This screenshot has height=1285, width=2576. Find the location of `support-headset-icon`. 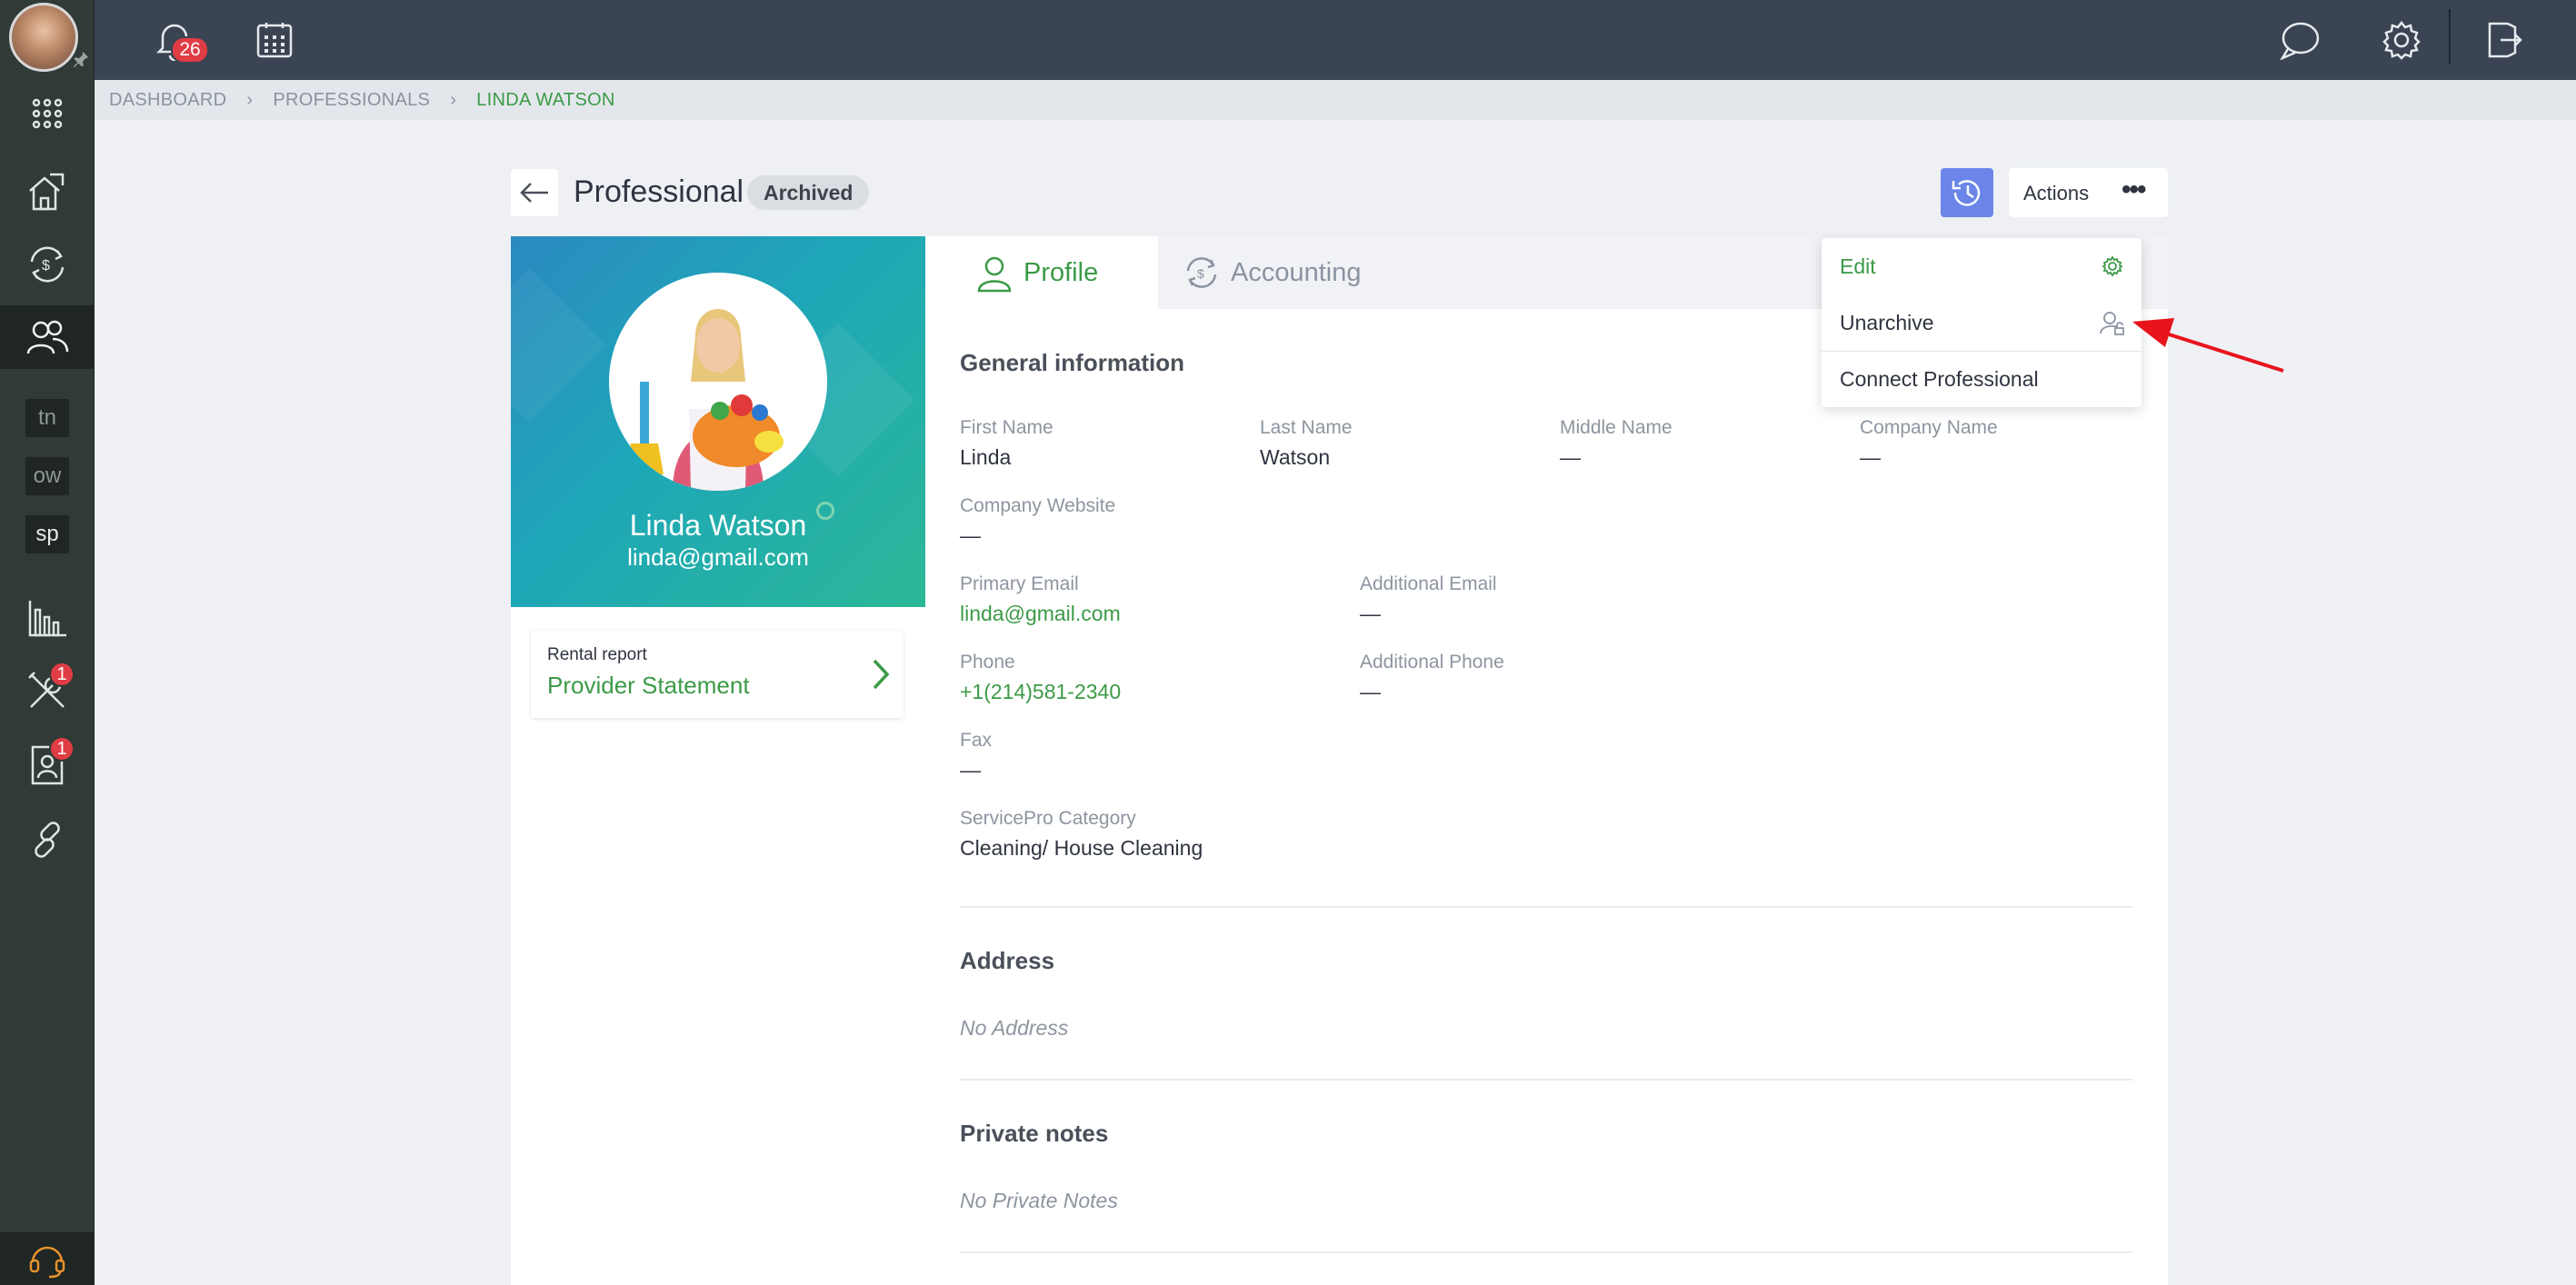

support-headset-icon is located at coordinates (48, 1258).